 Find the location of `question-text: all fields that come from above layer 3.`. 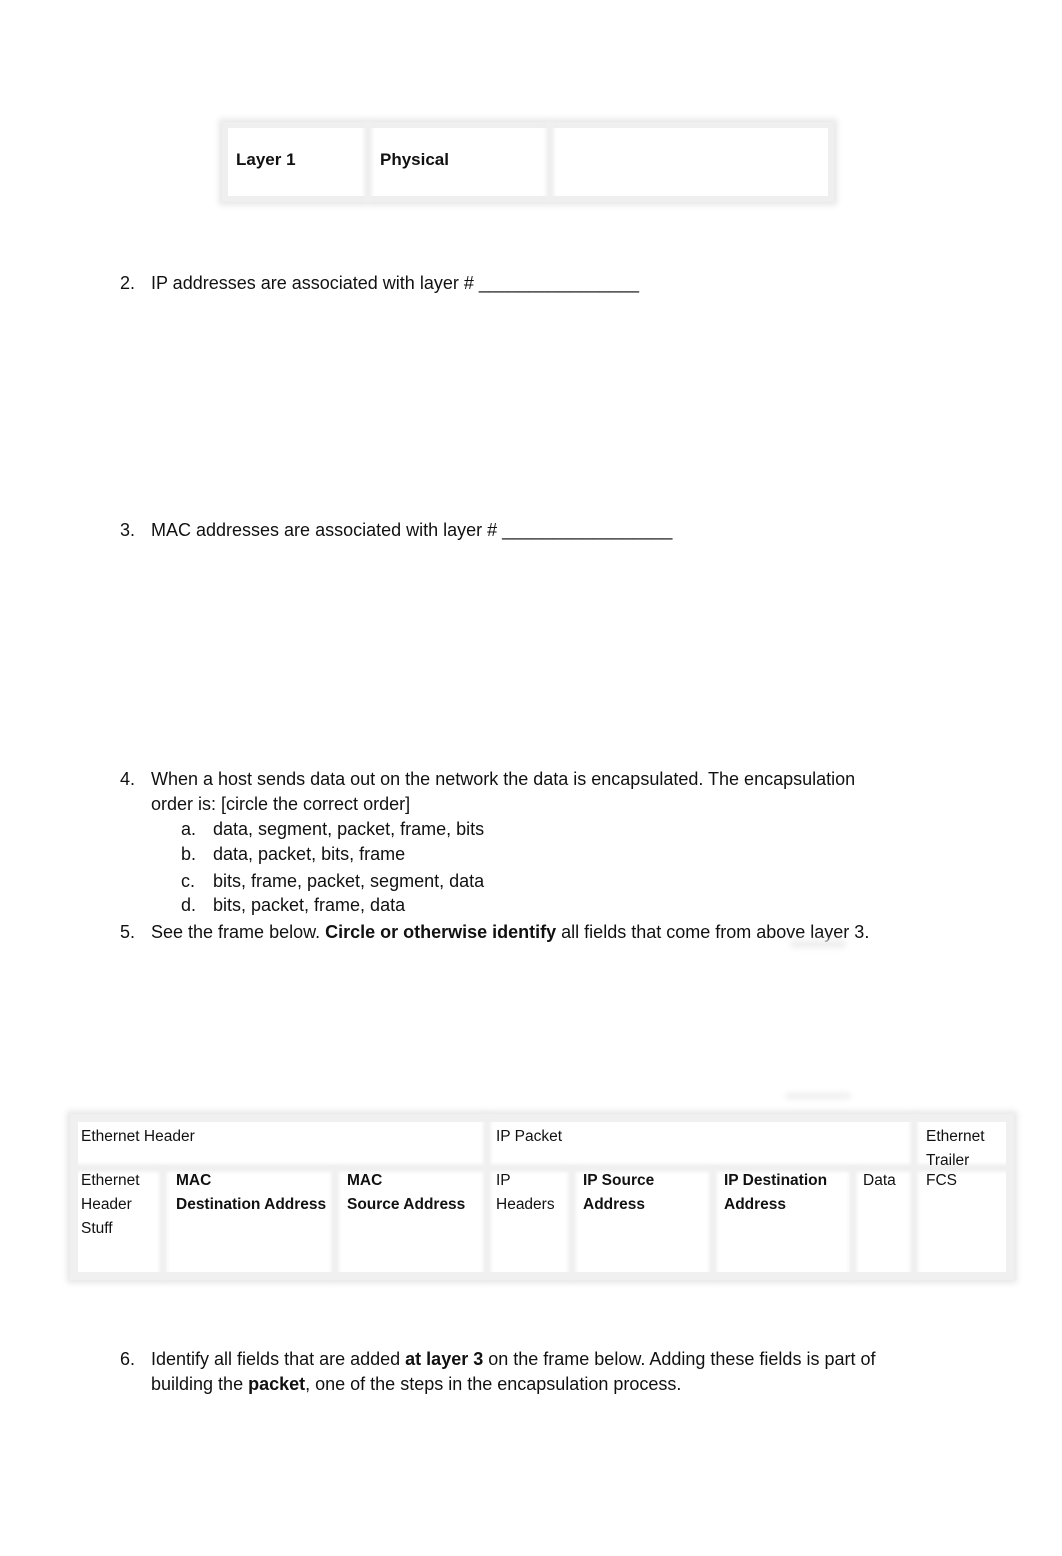

question-text: all fields that come from above layer 3. is located at coordinates (713, 932).